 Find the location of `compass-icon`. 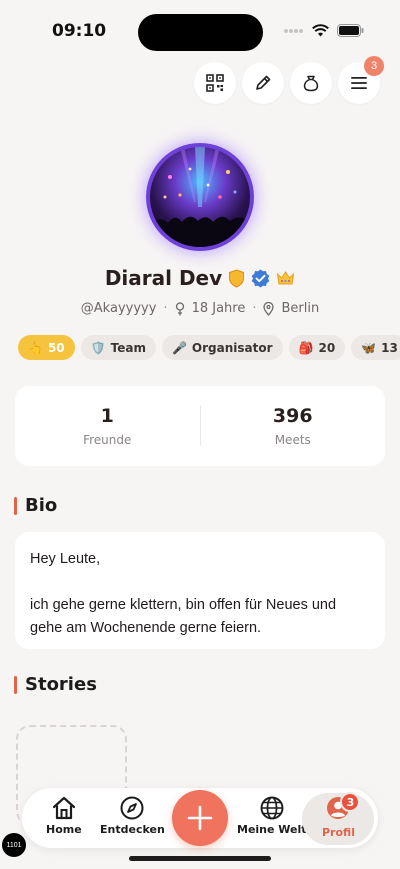

compass-icon is located at coordinates (132, 808).